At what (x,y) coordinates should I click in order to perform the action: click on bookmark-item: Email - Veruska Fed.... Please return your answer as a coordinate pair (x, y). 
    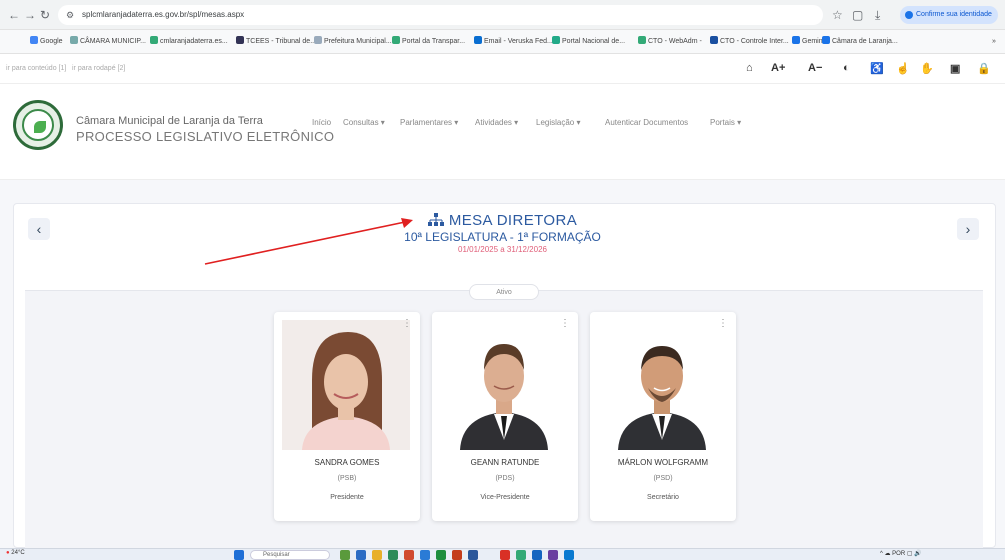
    Looking at the image, I should click on (513, 42).